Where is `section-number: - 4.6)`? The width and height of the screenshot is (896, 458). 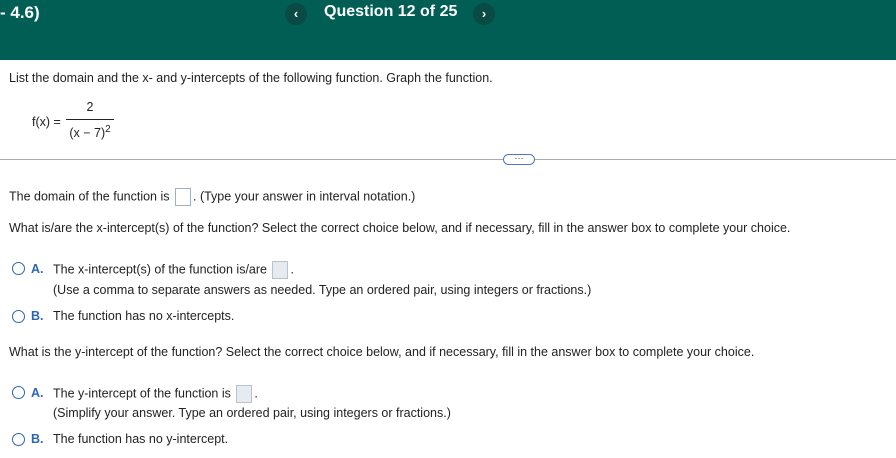
section-number: - 4.6) is located at coordinates (20, 12).